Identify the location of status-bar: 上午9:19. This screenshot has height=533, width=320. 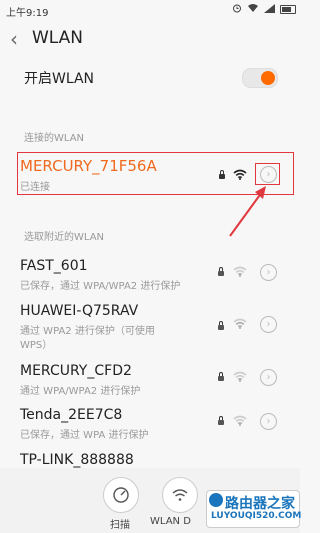
(150, 10).